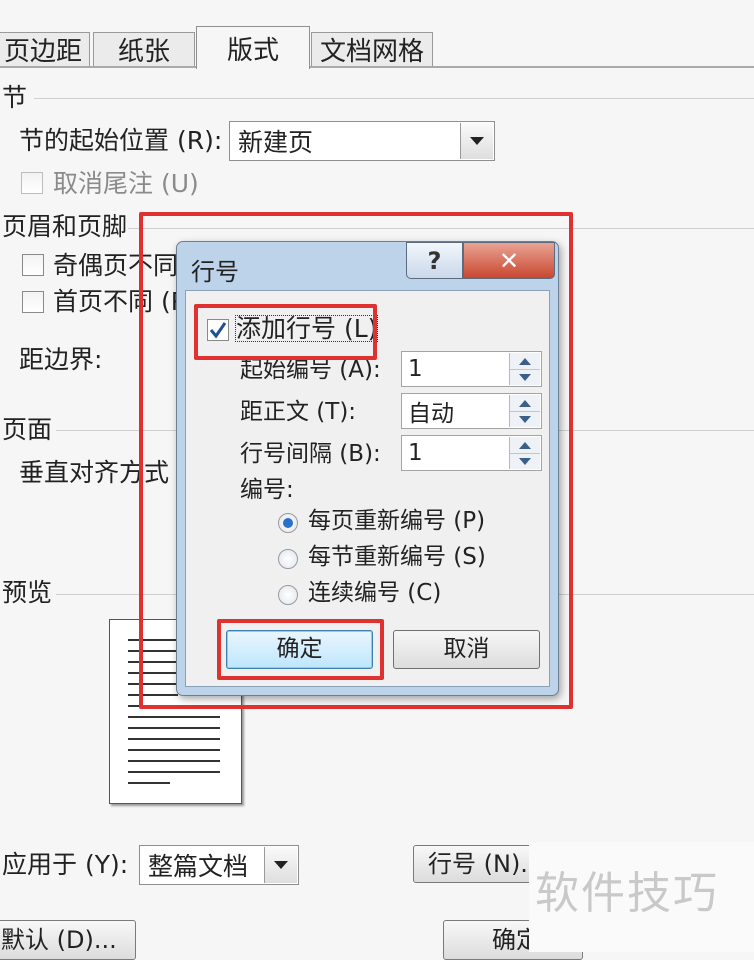 The width and height of the screenshot is (754, 960). Describe the element at coordinates (121, 140) in the screenshot. I see `section-start-label: 节的起始位置 (R):` at that location.